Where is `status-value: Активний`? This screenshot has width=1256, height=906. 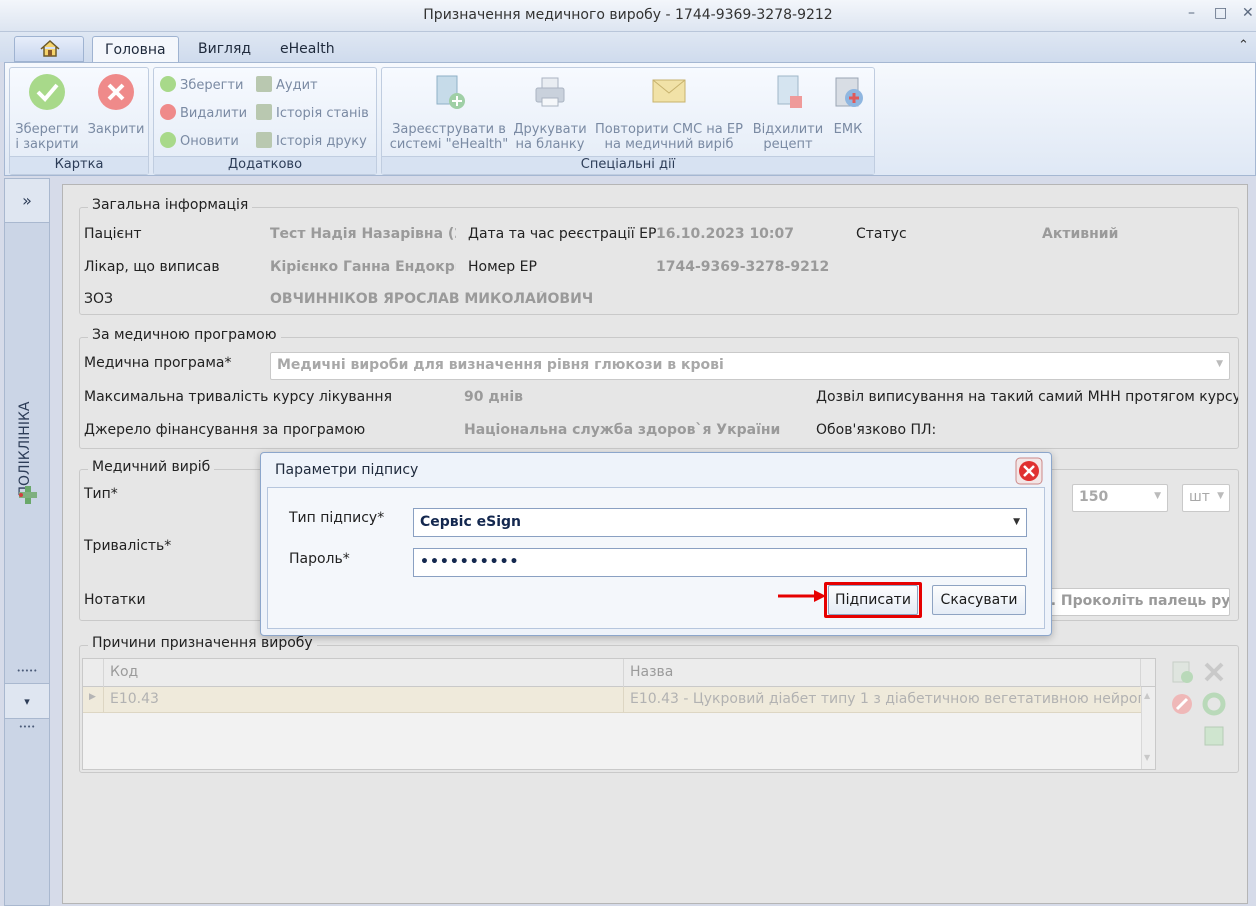
status-value: Активний is located at coordinates (1080, 234).